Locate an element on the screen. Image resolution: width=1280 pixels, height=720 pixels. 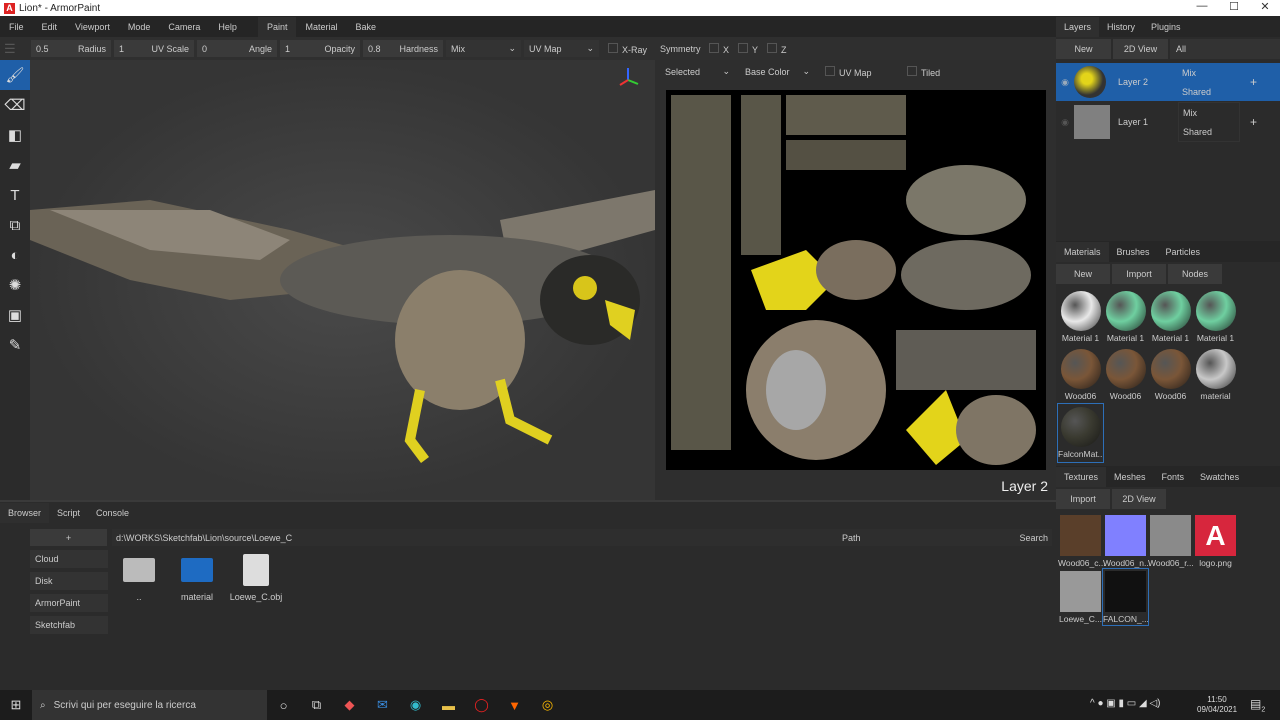
workspace-bake: Bake is located at coordinates (365, 27).